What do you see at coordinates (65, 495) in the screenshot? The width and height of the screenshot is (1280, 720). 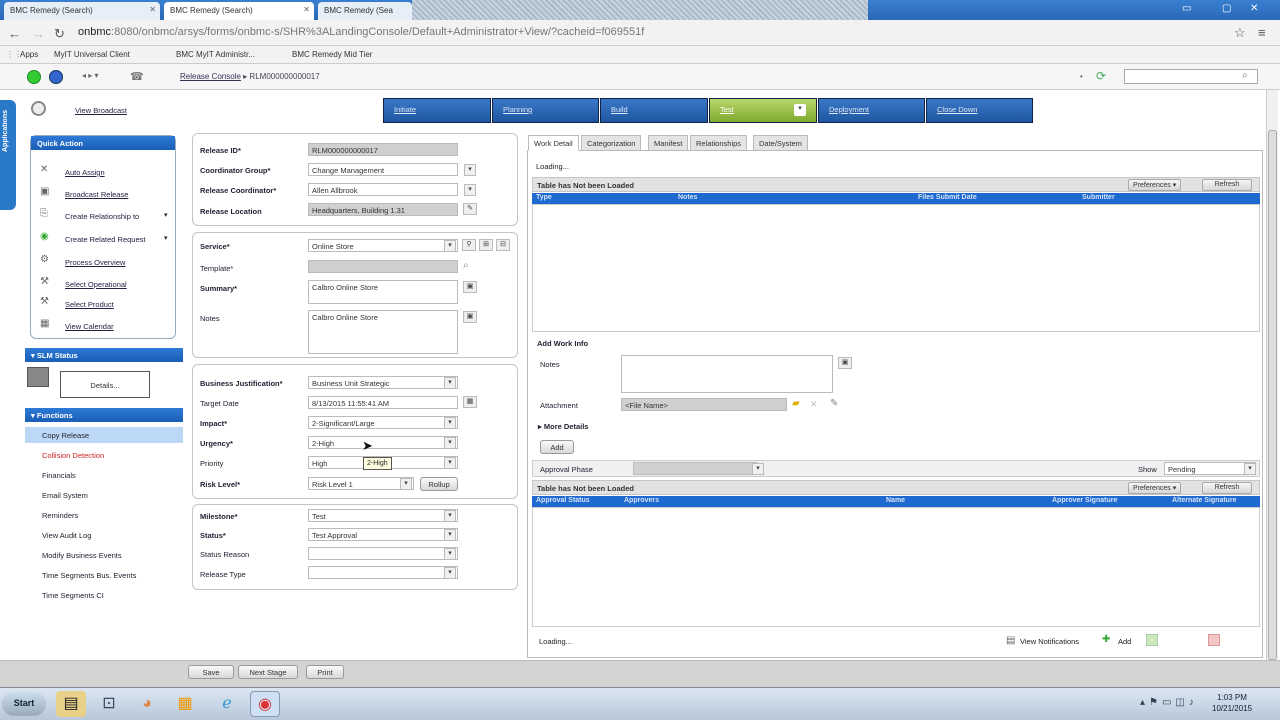 I see `function-email-system: Email System` at bounding box center [65, 495].